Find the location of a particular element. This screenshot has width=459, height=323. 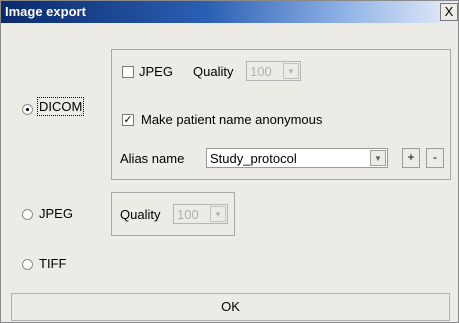

jpeg-radio-label: JPEG is located at coordinates (56, 213).